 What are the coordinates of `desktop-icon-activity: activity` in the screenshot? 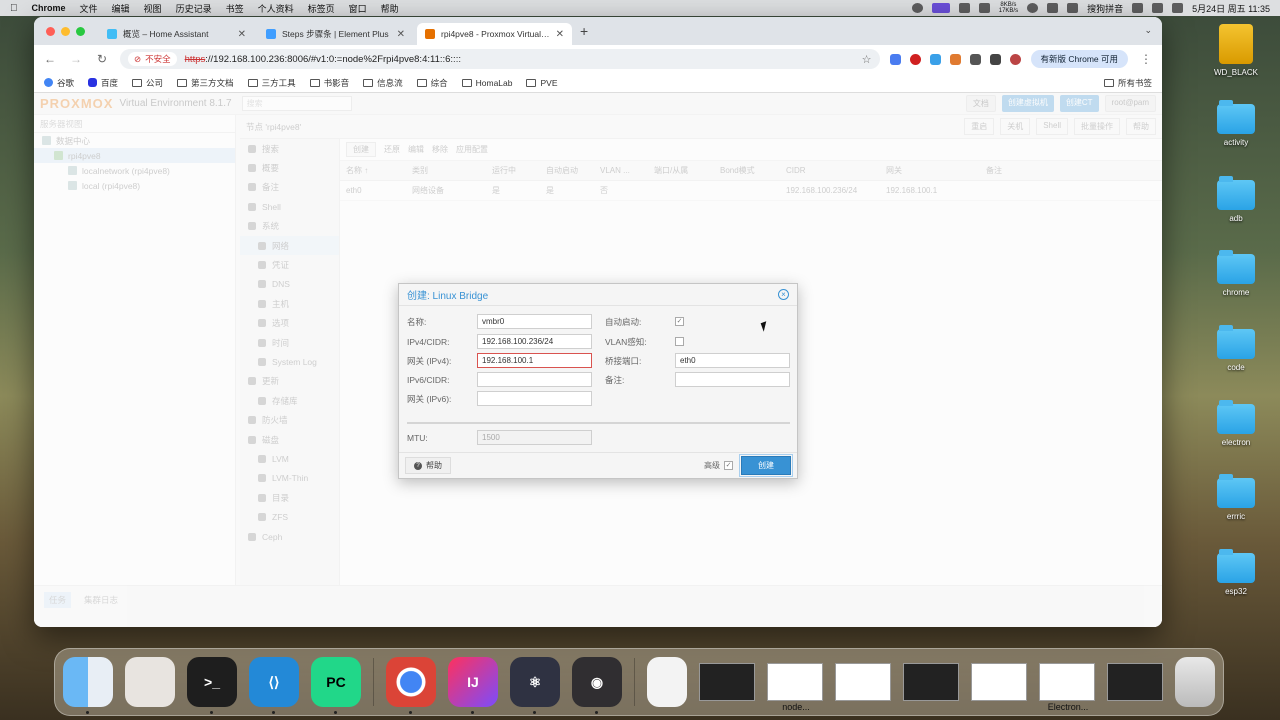 It's located at (1236, 123).